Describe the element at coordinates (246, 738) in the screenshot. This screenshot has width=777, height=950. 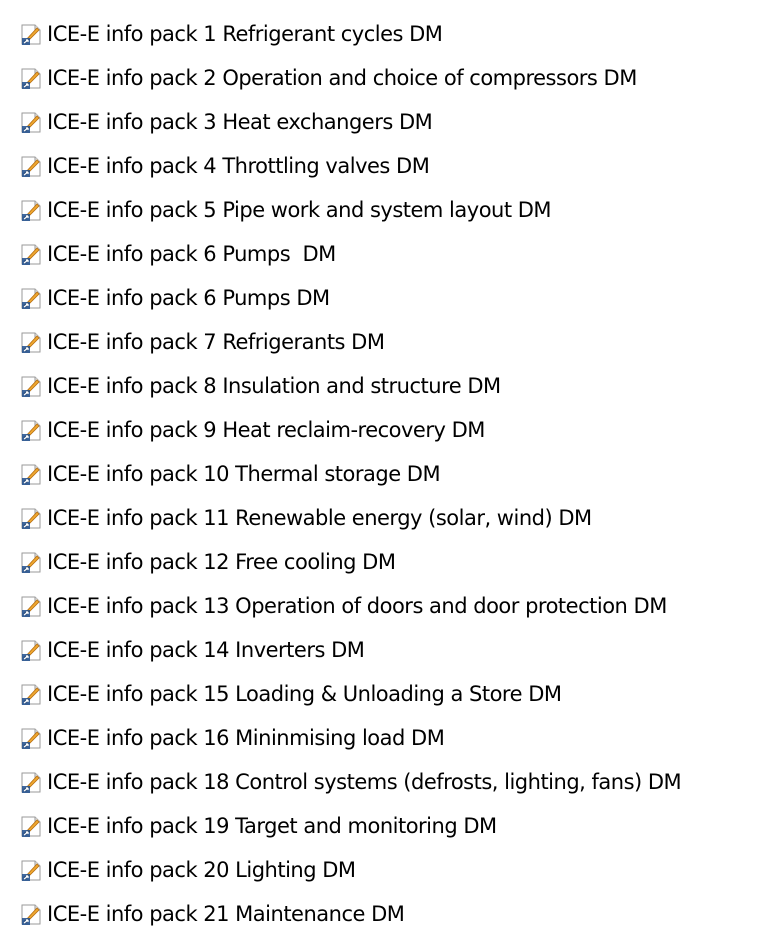
I see `file-name: ICE-E info pack 16 Mininmising load DM` at that location.